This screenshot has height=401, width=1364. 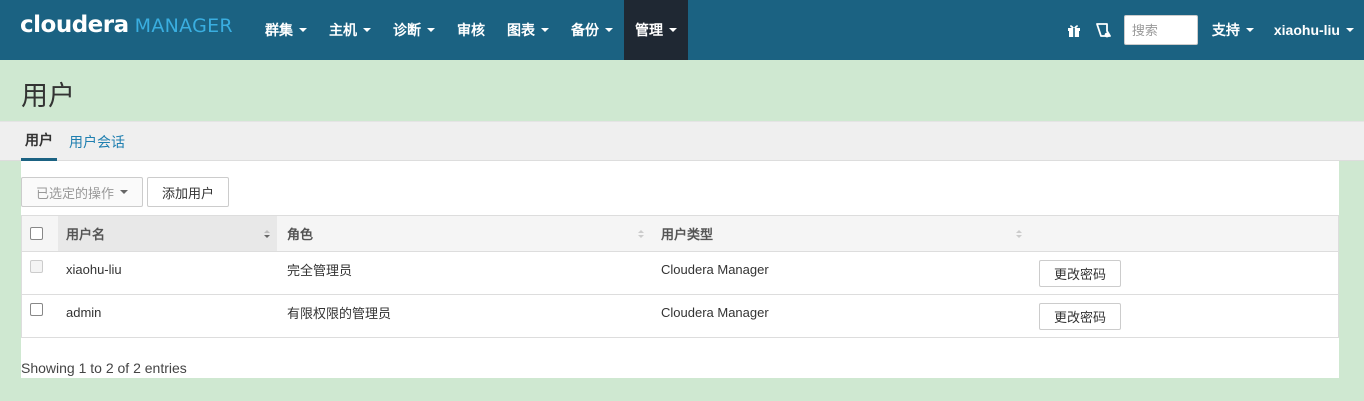 I want to click on nav-backup: 备份, so click(x=592, y=30).